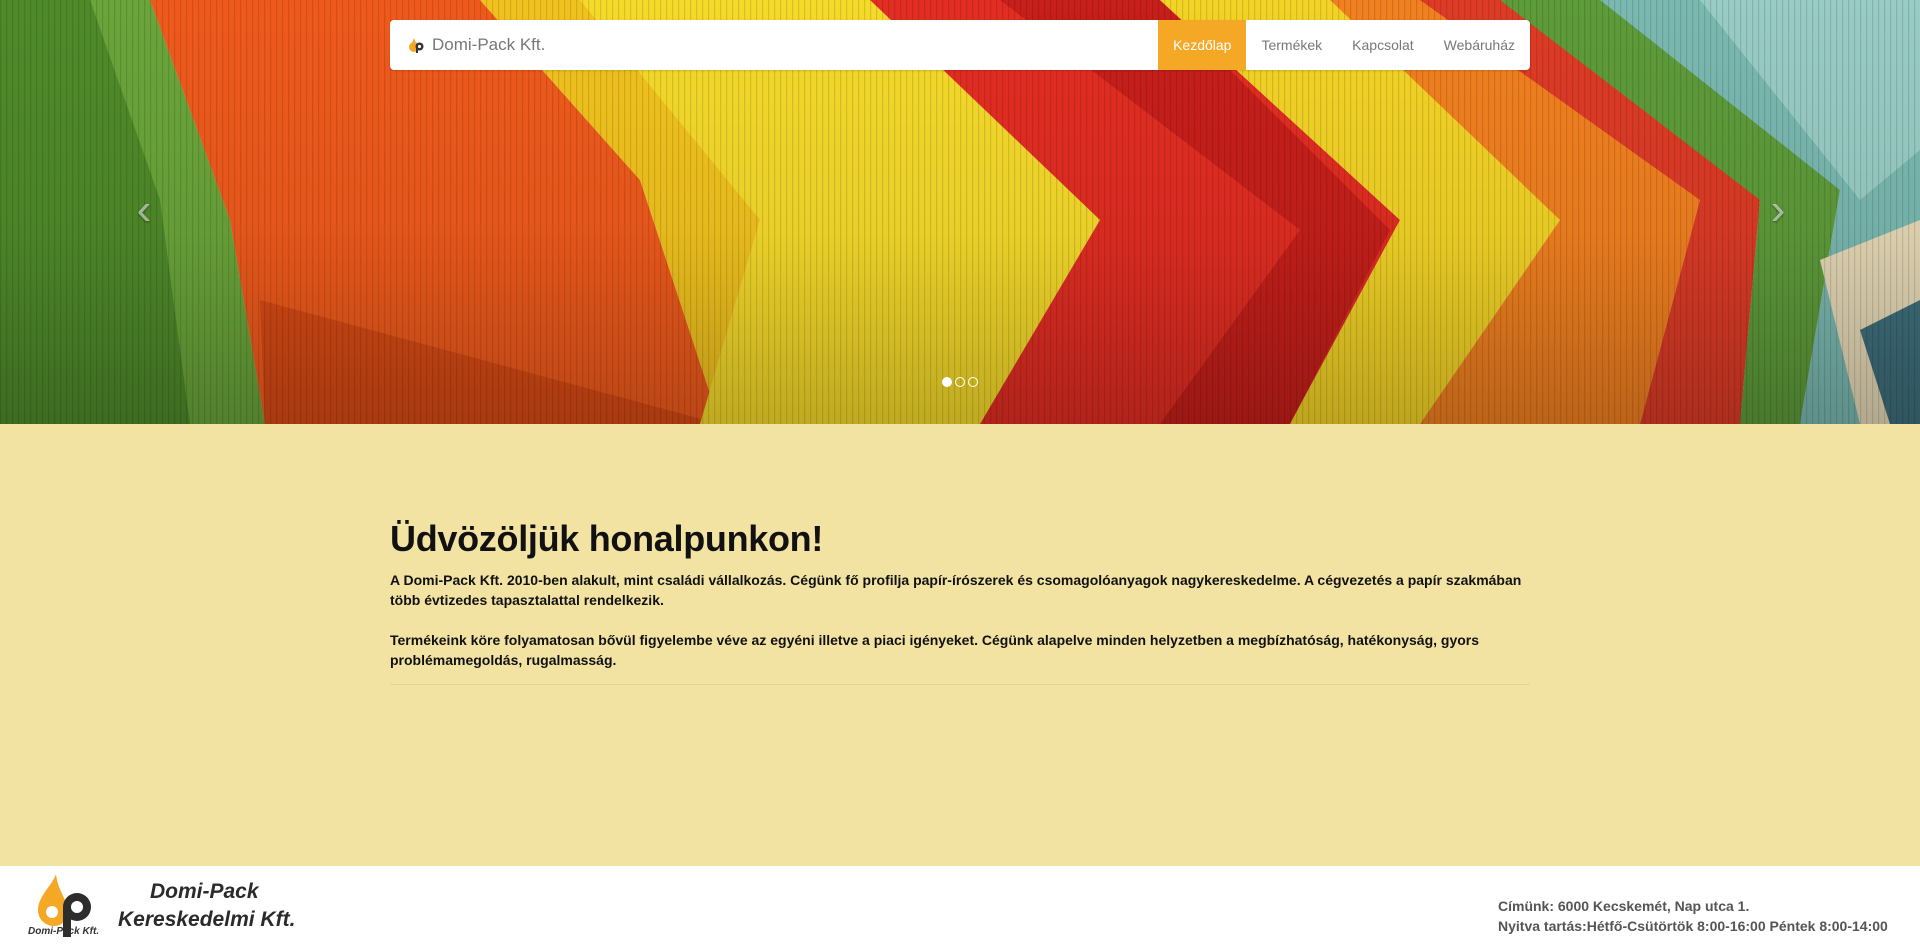 The height and width of the screenshot is (944, 1920). Describe the element at coordinates (206, 906) in the screenshot. I see `company-name: Domi-Pack Kereskedelmi Kft.` at that location.